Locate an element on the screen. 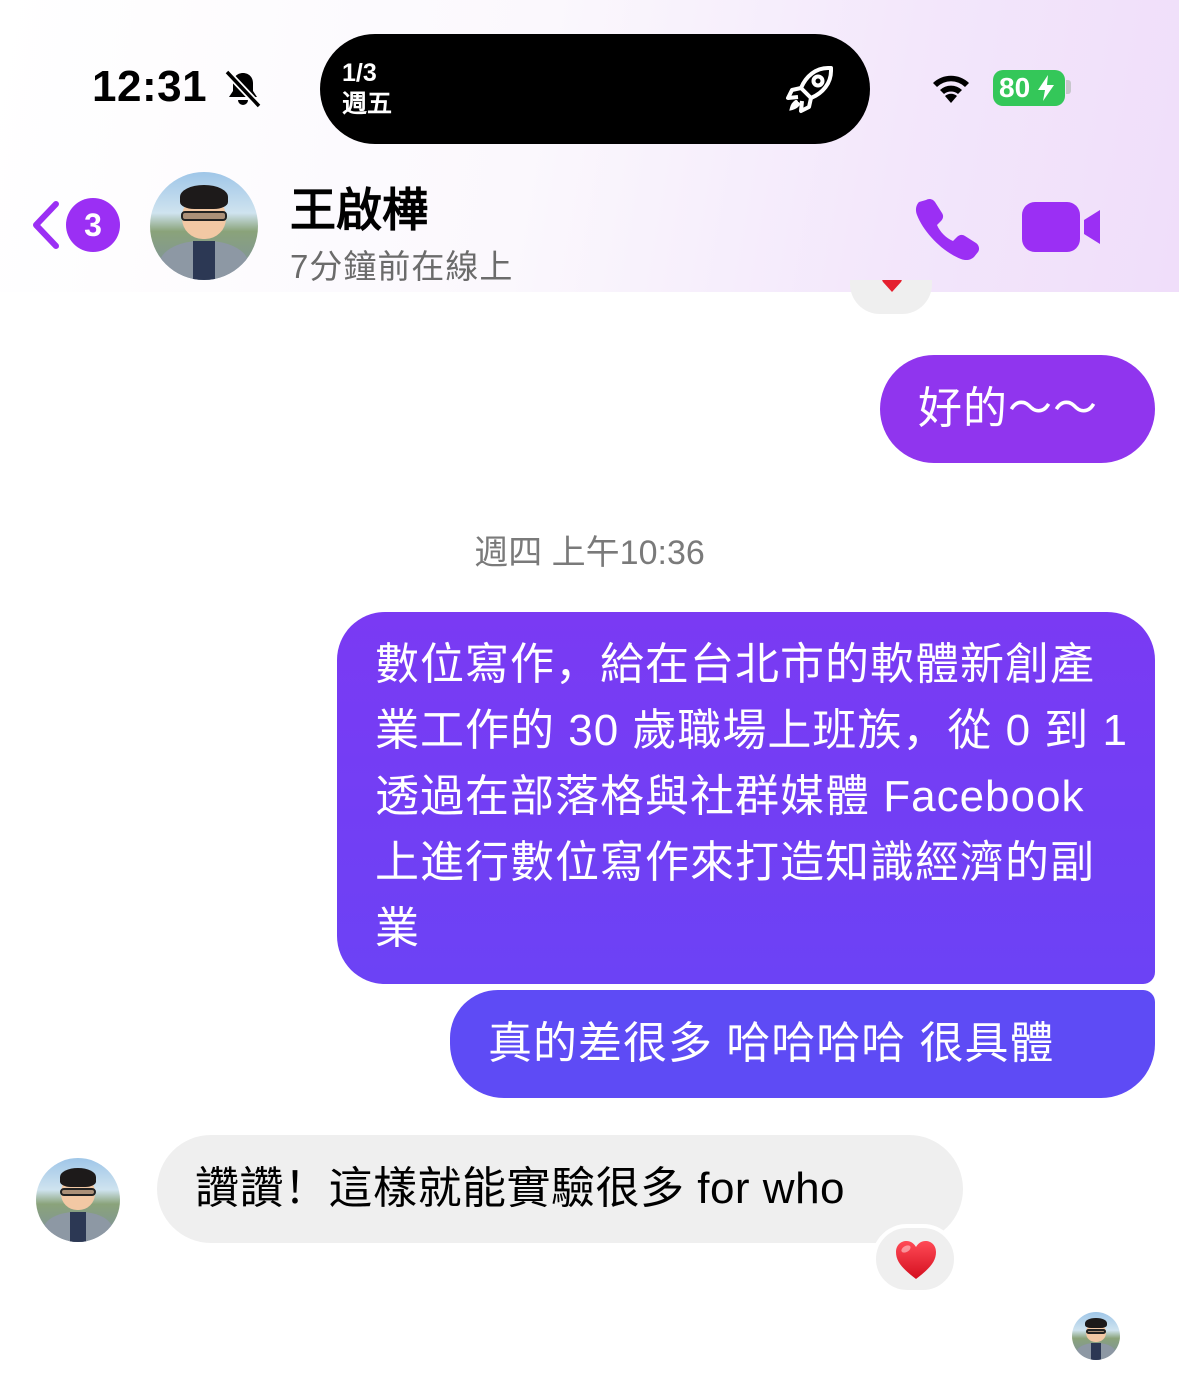  battery-charging-bolt-icon is located at coordinates (1046, 88).